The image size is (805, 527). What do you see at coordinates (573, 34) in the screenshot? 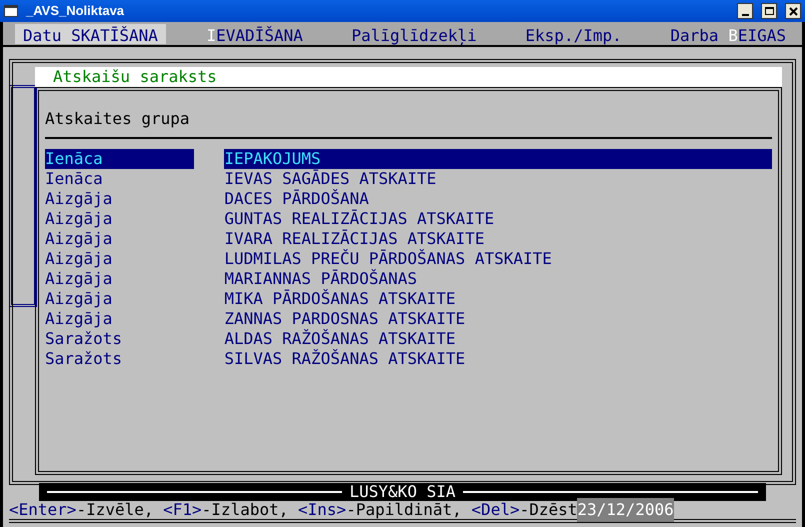
I see `menu-item: Eksp./Imp.` at bounding box center [573, 34].